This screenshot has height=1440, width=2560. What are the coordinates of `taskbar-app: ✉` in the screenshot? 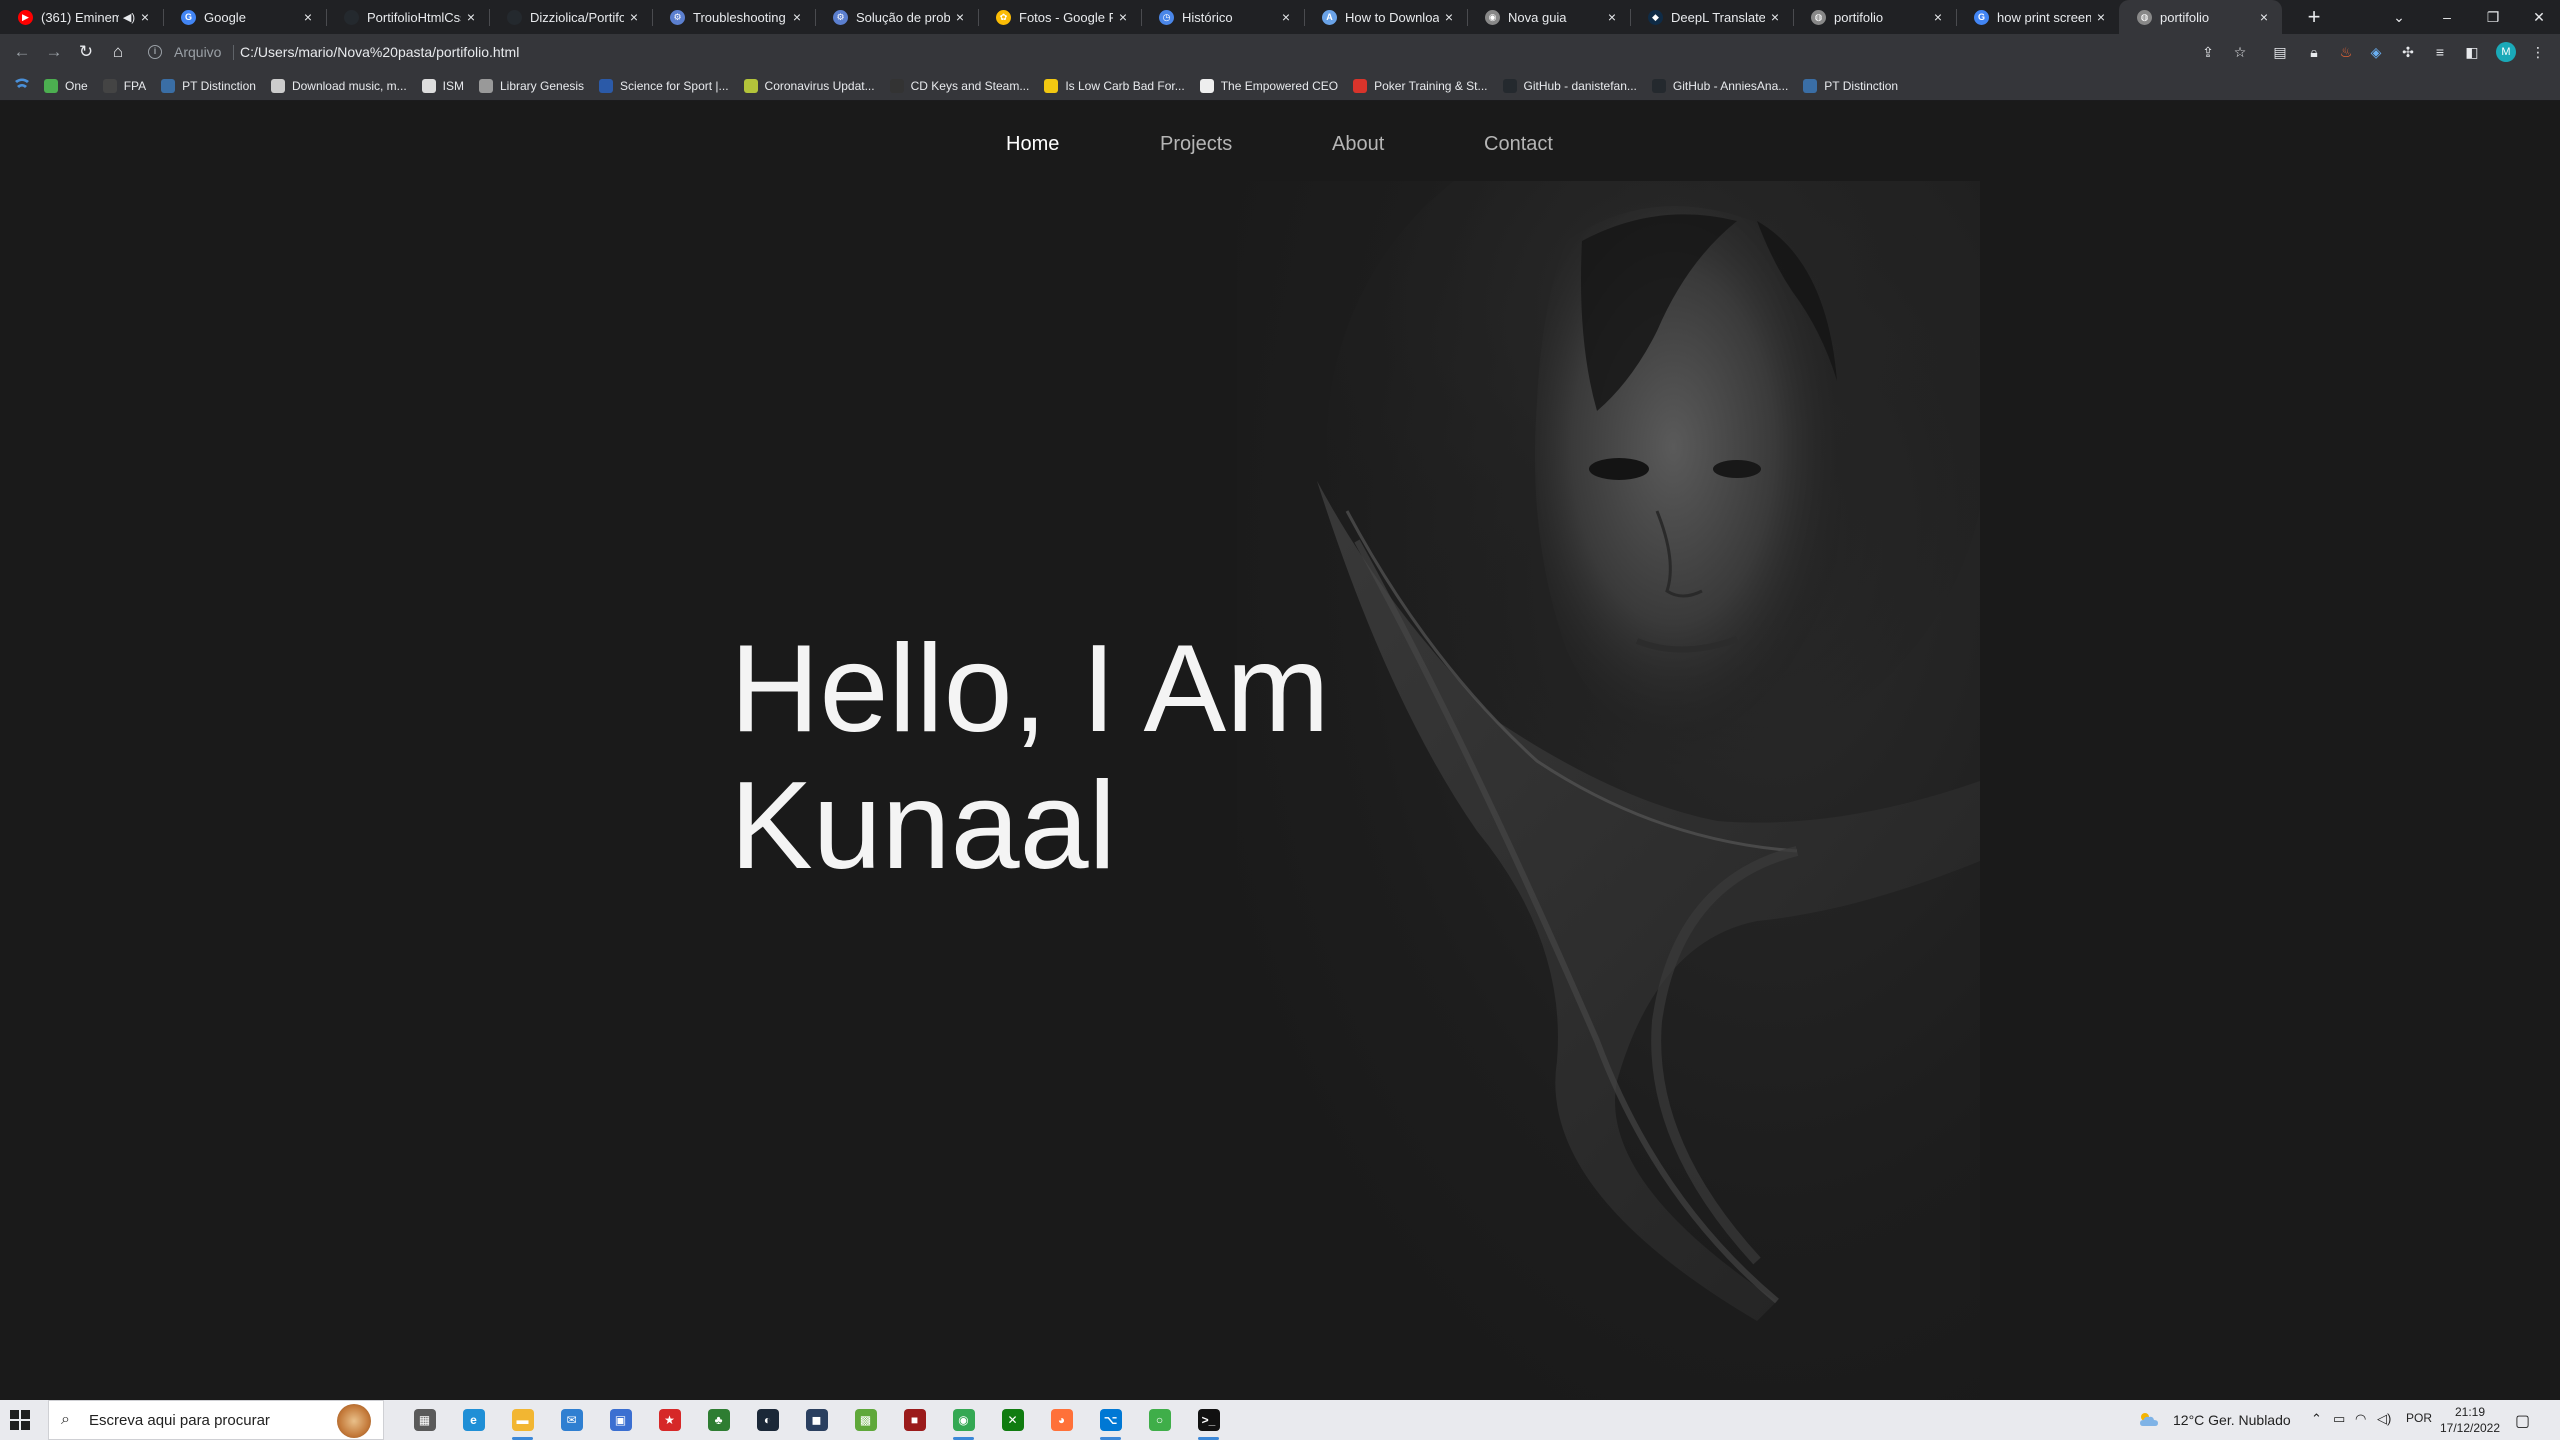 It's located at (571, 1420).